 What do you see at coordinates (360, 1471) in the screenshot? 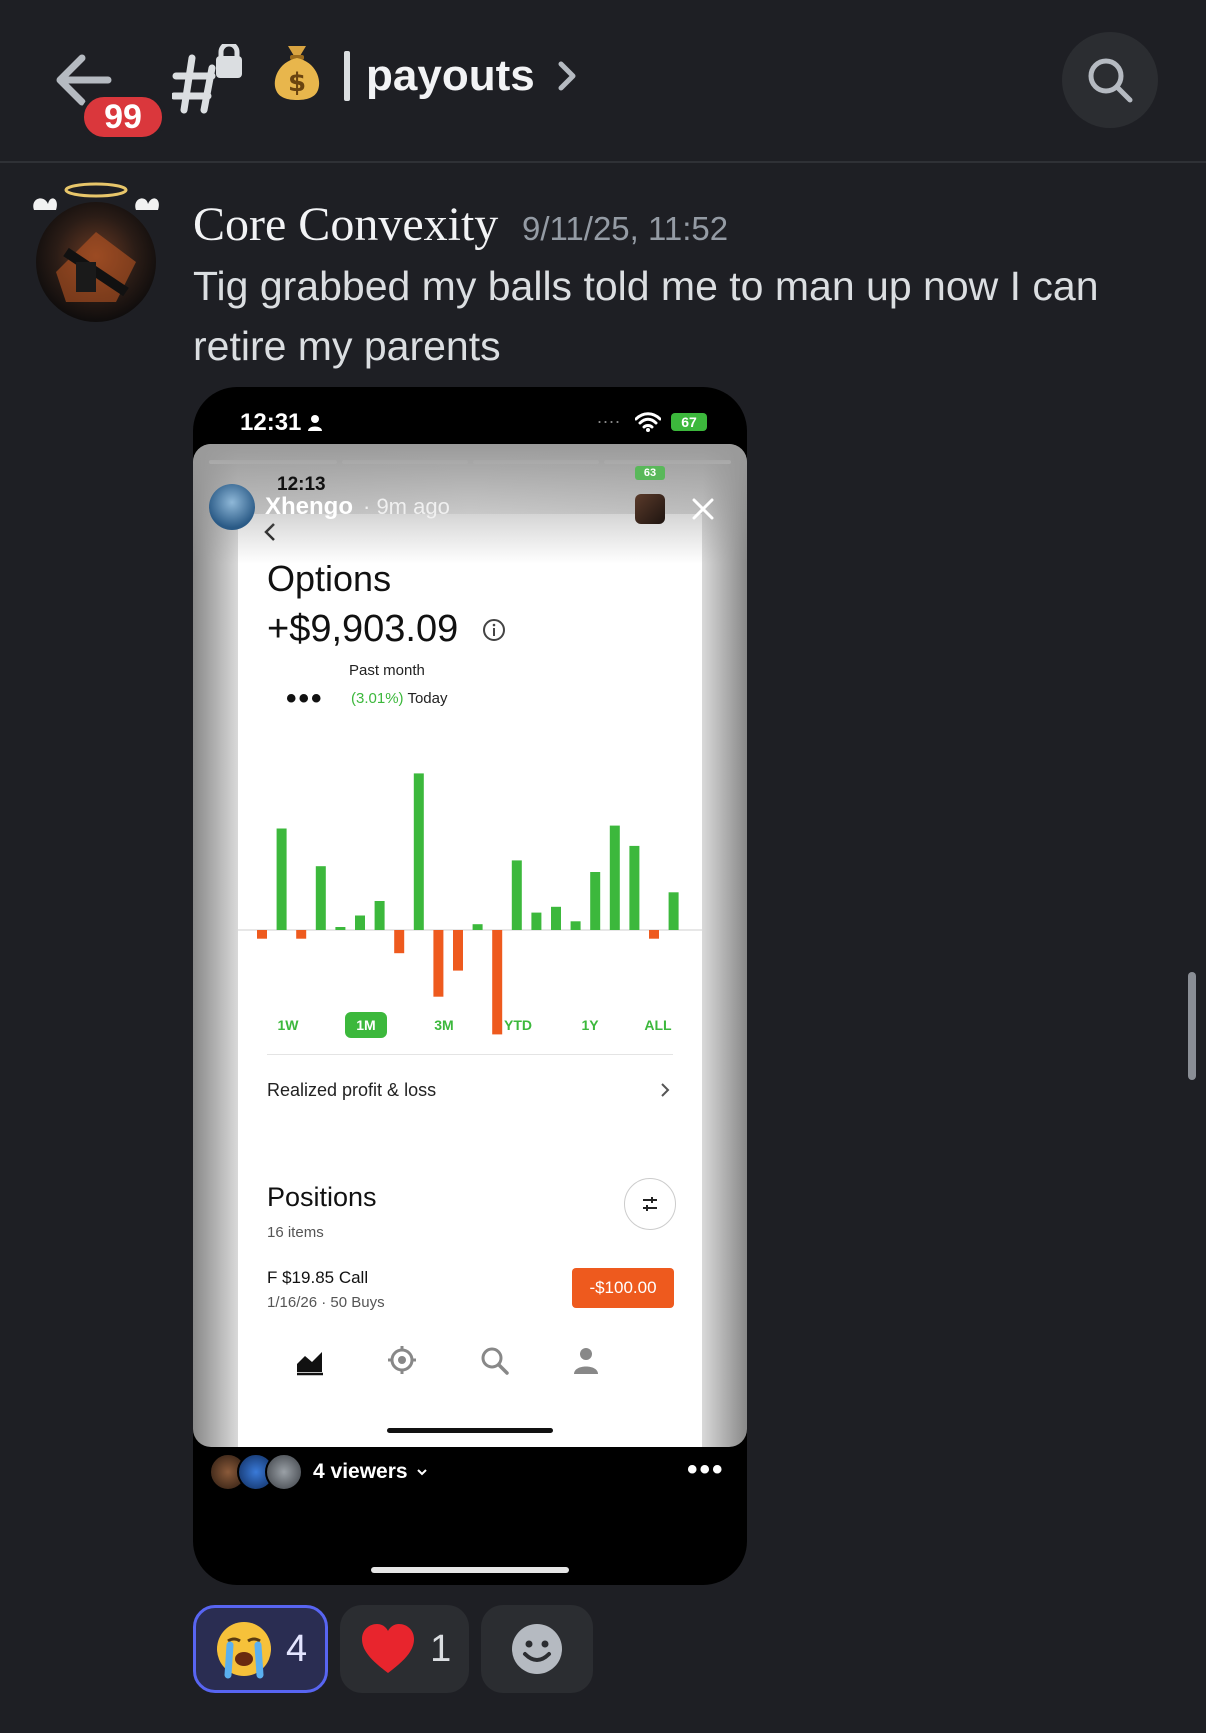
I see `viewers-count: 4 viewers` at bounding box center [360, 1471].